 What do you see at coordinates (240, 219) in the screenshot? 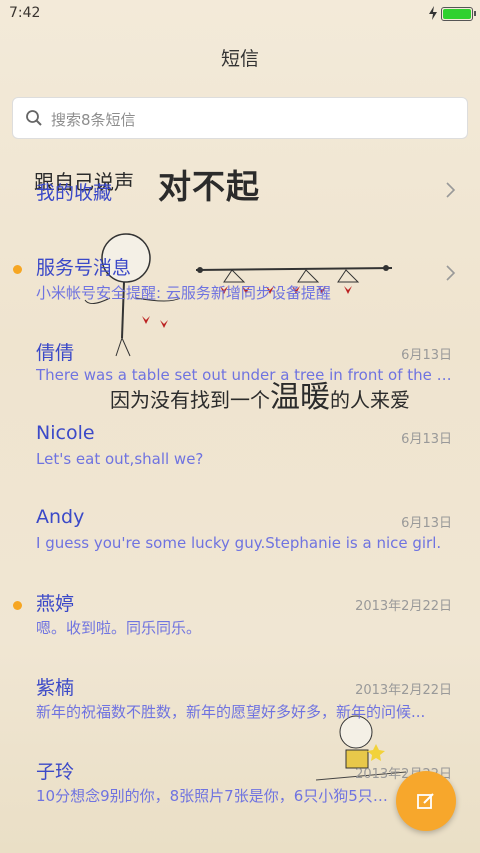
I see `conversation-favorites: 我的收藏` at bounding box center [240, 219].